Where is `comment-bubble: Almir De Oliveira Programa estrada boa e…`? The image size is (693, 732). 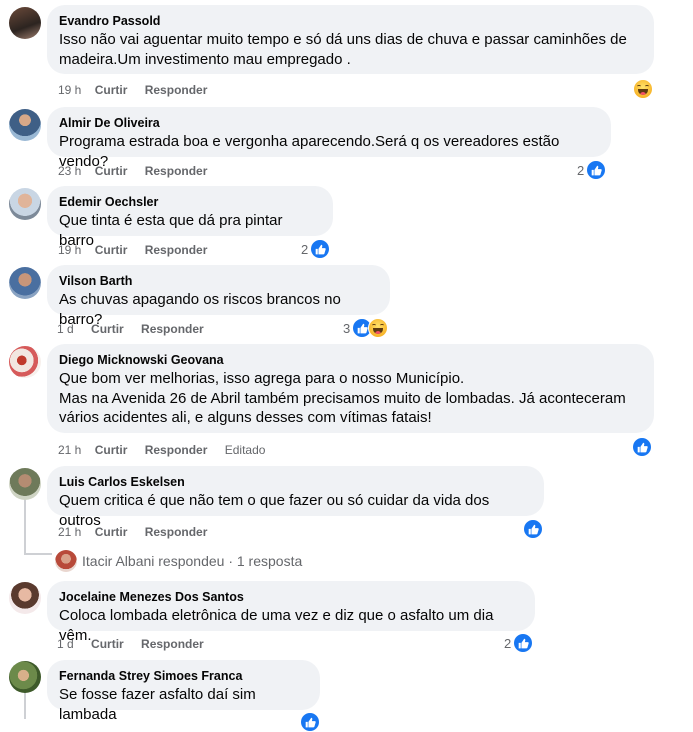 comment-bubble: Almir De Oliveira Programa estrada boa e… is located at coordinates (329, 138).